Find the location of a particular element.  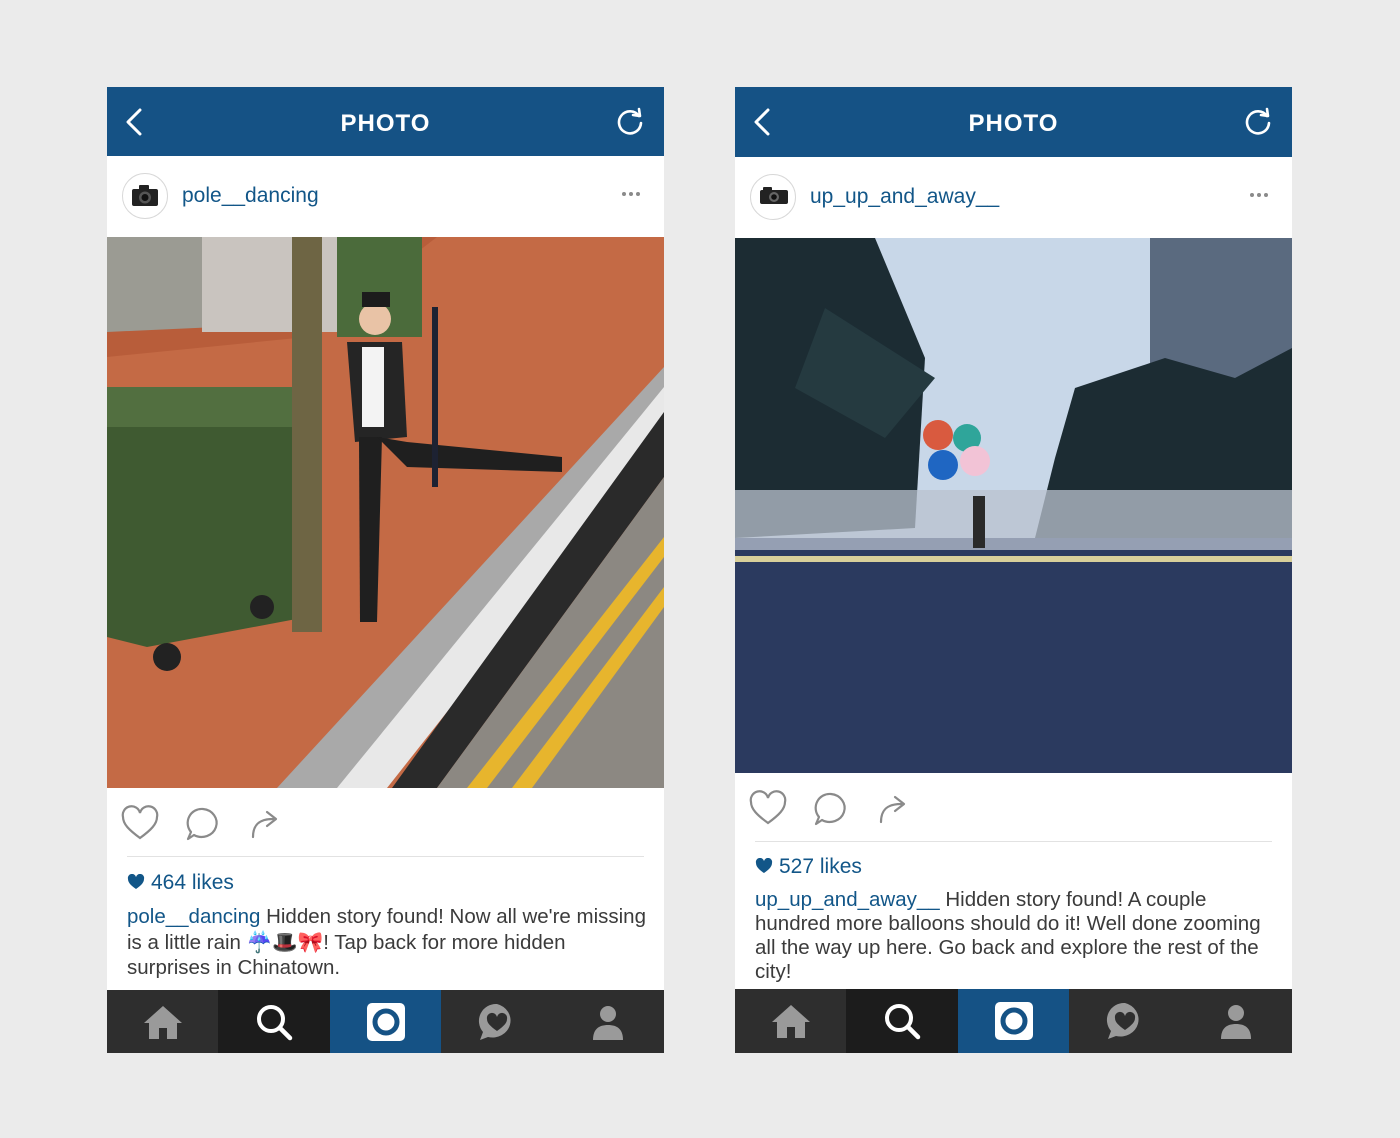

post-header: pole__dancing is located at coordinates (385, 196).